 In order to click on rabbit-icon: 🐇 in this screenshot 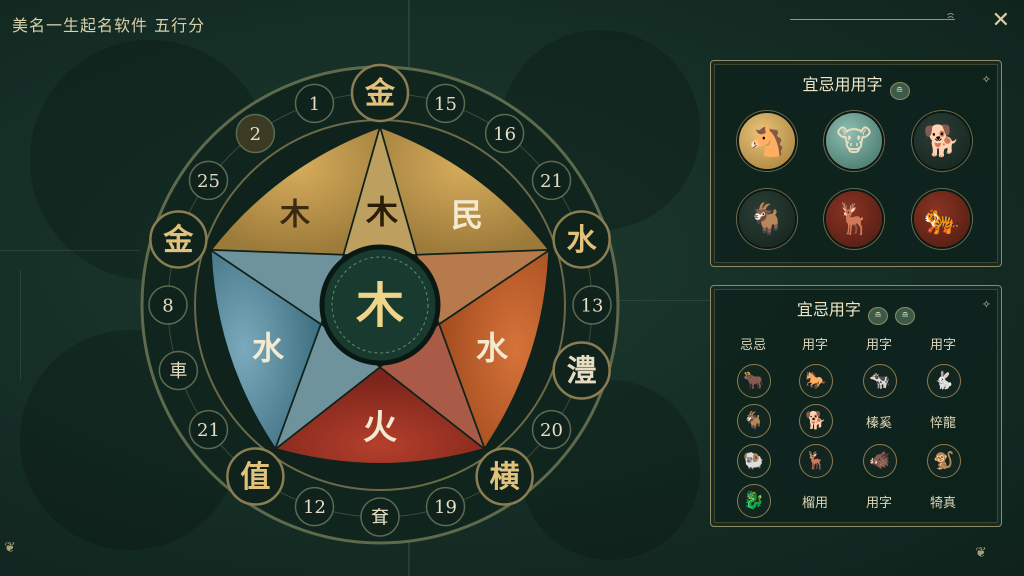, I will do `click(944, 381)`.